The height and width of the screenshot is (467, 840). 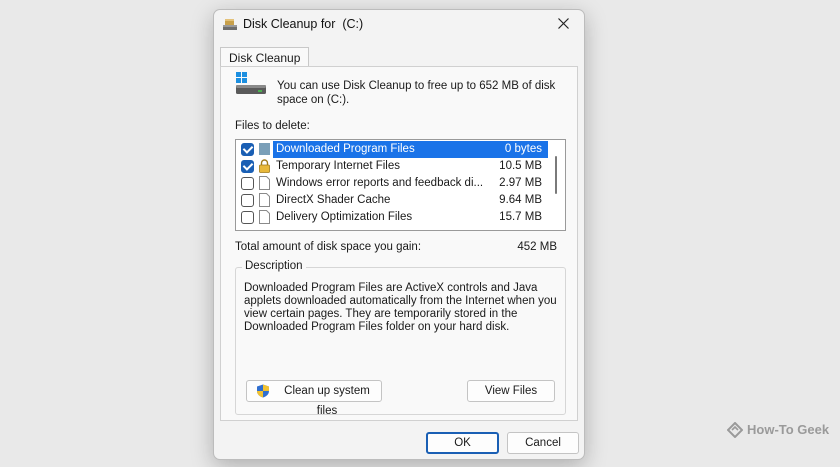 I want to click on ok-button: OK, so click(x=462, y=443).